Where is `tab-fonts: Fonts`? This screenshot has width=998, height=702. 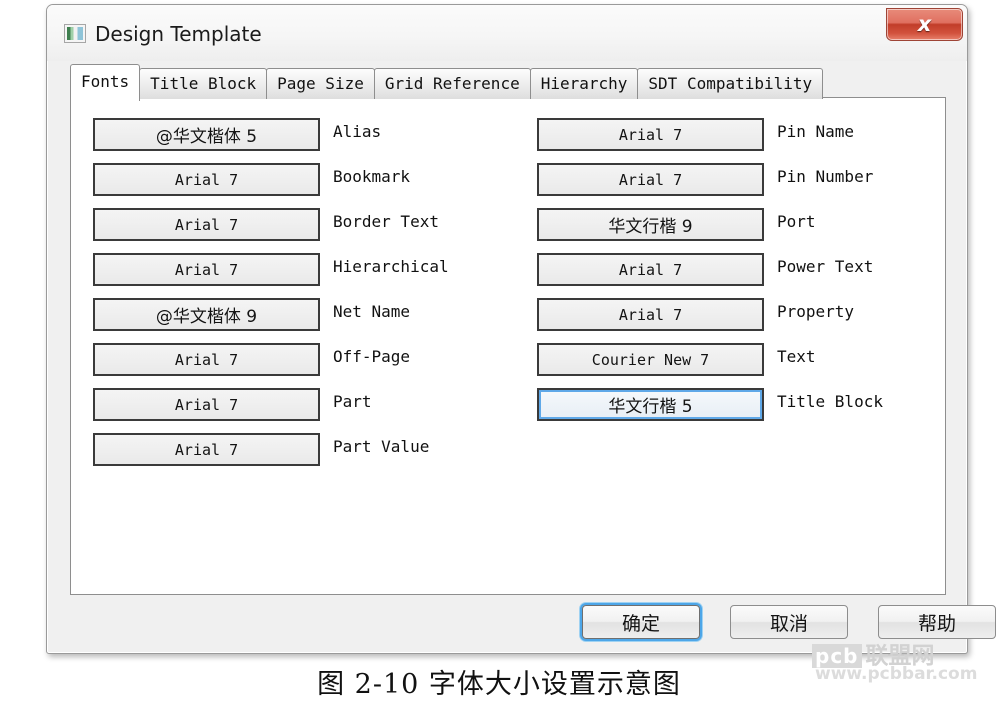 tab-fonts: Fonts is located at coordinates (105, 82).